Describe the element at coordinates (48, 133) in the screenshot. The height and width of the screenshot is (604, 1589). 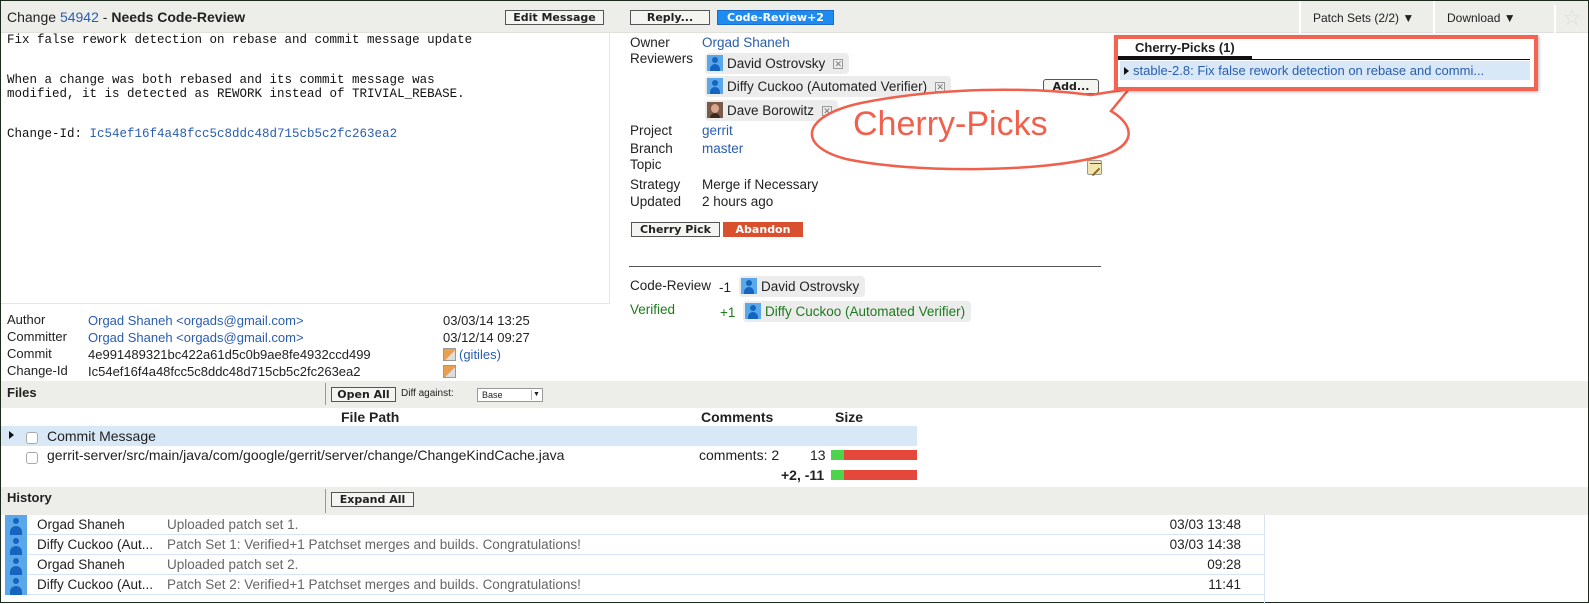
I see `change-id-label: Change-Id:` at that location.